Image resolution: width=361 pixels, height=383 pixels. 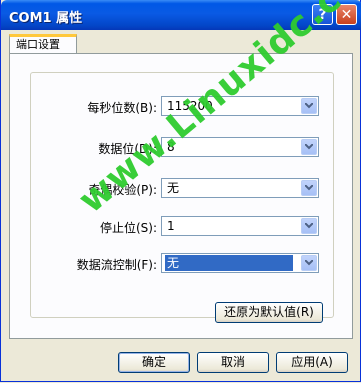 I want to click on ok-button: 确定, so click(x=154, y=362).